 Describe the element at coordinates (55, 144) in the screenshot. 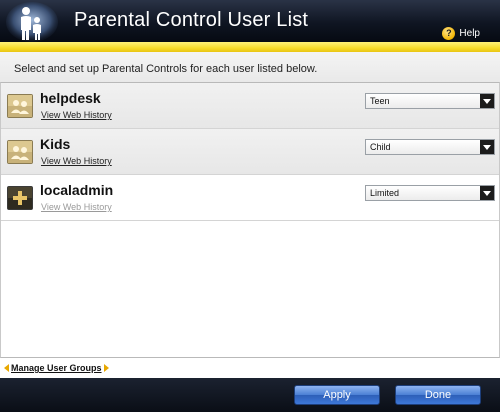

I see `user-name: Kids` at that location.